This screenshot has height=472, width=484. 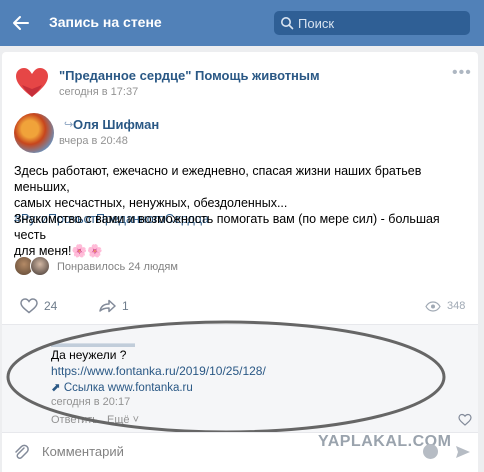 What do you see at coordinates (189, 75) in the screenshot?
I see `group-name-link: "Преданное сердце" Помощь животным` at bounding box center [189, 75].